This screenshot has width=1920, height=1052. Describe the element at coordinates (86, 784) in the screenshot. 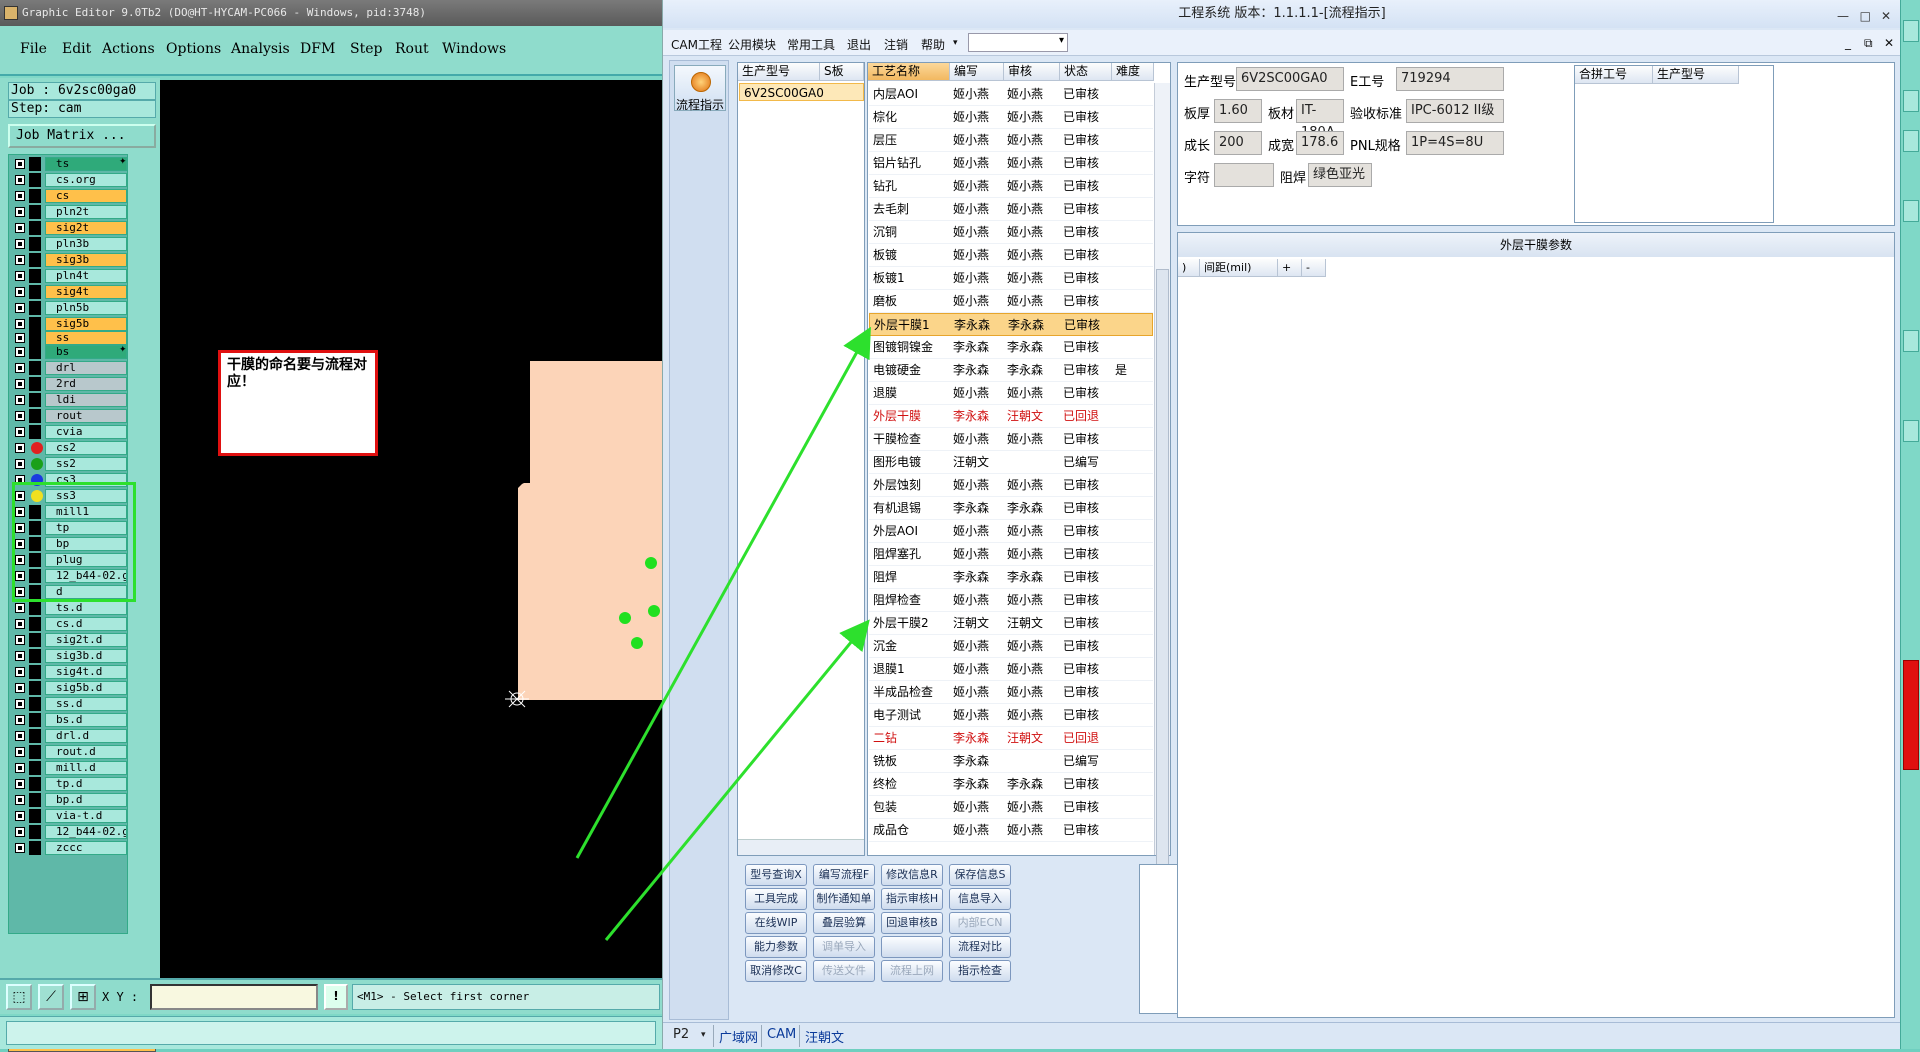

I see `layer-name: tp.d` at that location.